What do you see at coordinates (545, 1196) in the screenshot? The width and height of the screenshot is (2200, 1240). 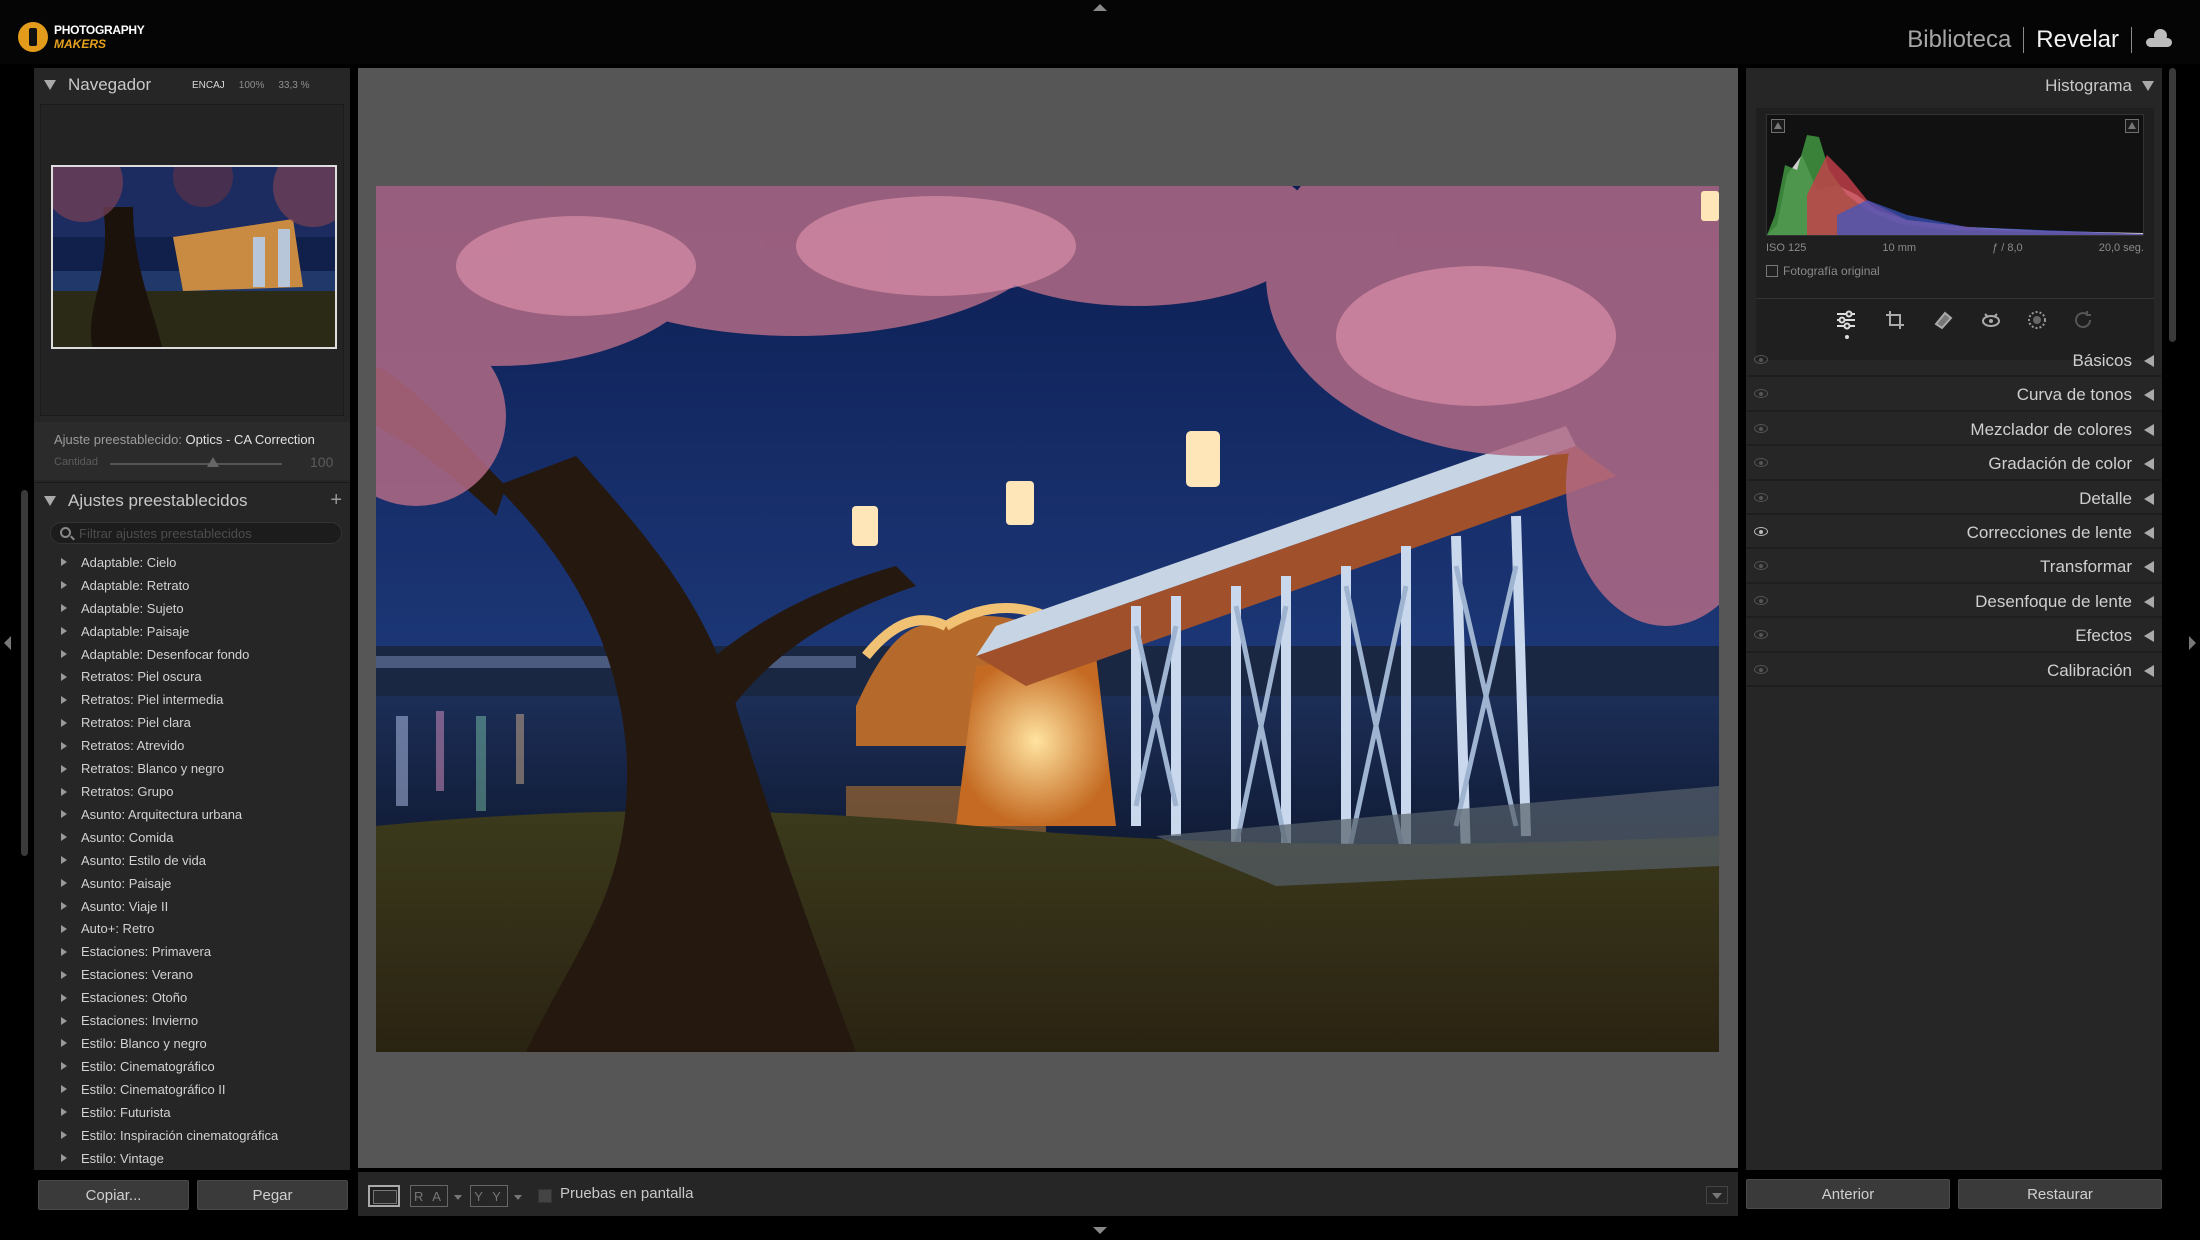 I see `soft-proof-checkbox` at bounding box center [545, 1196].